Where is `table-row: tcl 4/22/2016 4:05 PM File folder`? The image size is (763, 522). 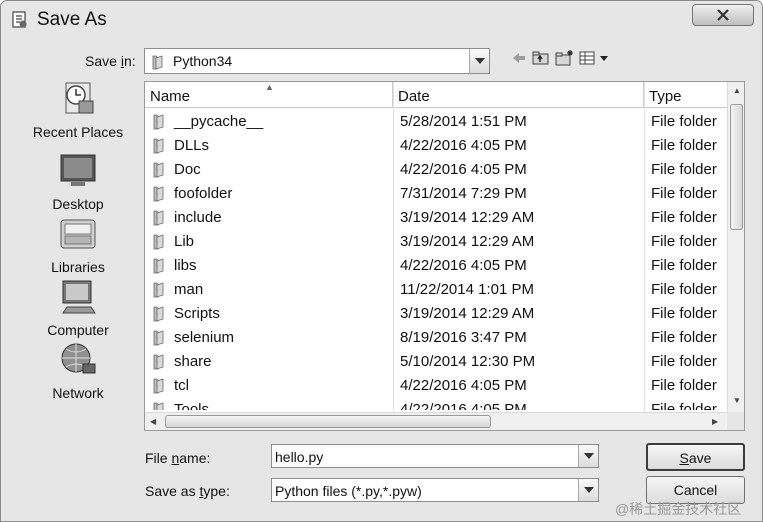 table-row: tcl 4/22/2016 4:05 PM File folder is located at coordinates (436, 386).